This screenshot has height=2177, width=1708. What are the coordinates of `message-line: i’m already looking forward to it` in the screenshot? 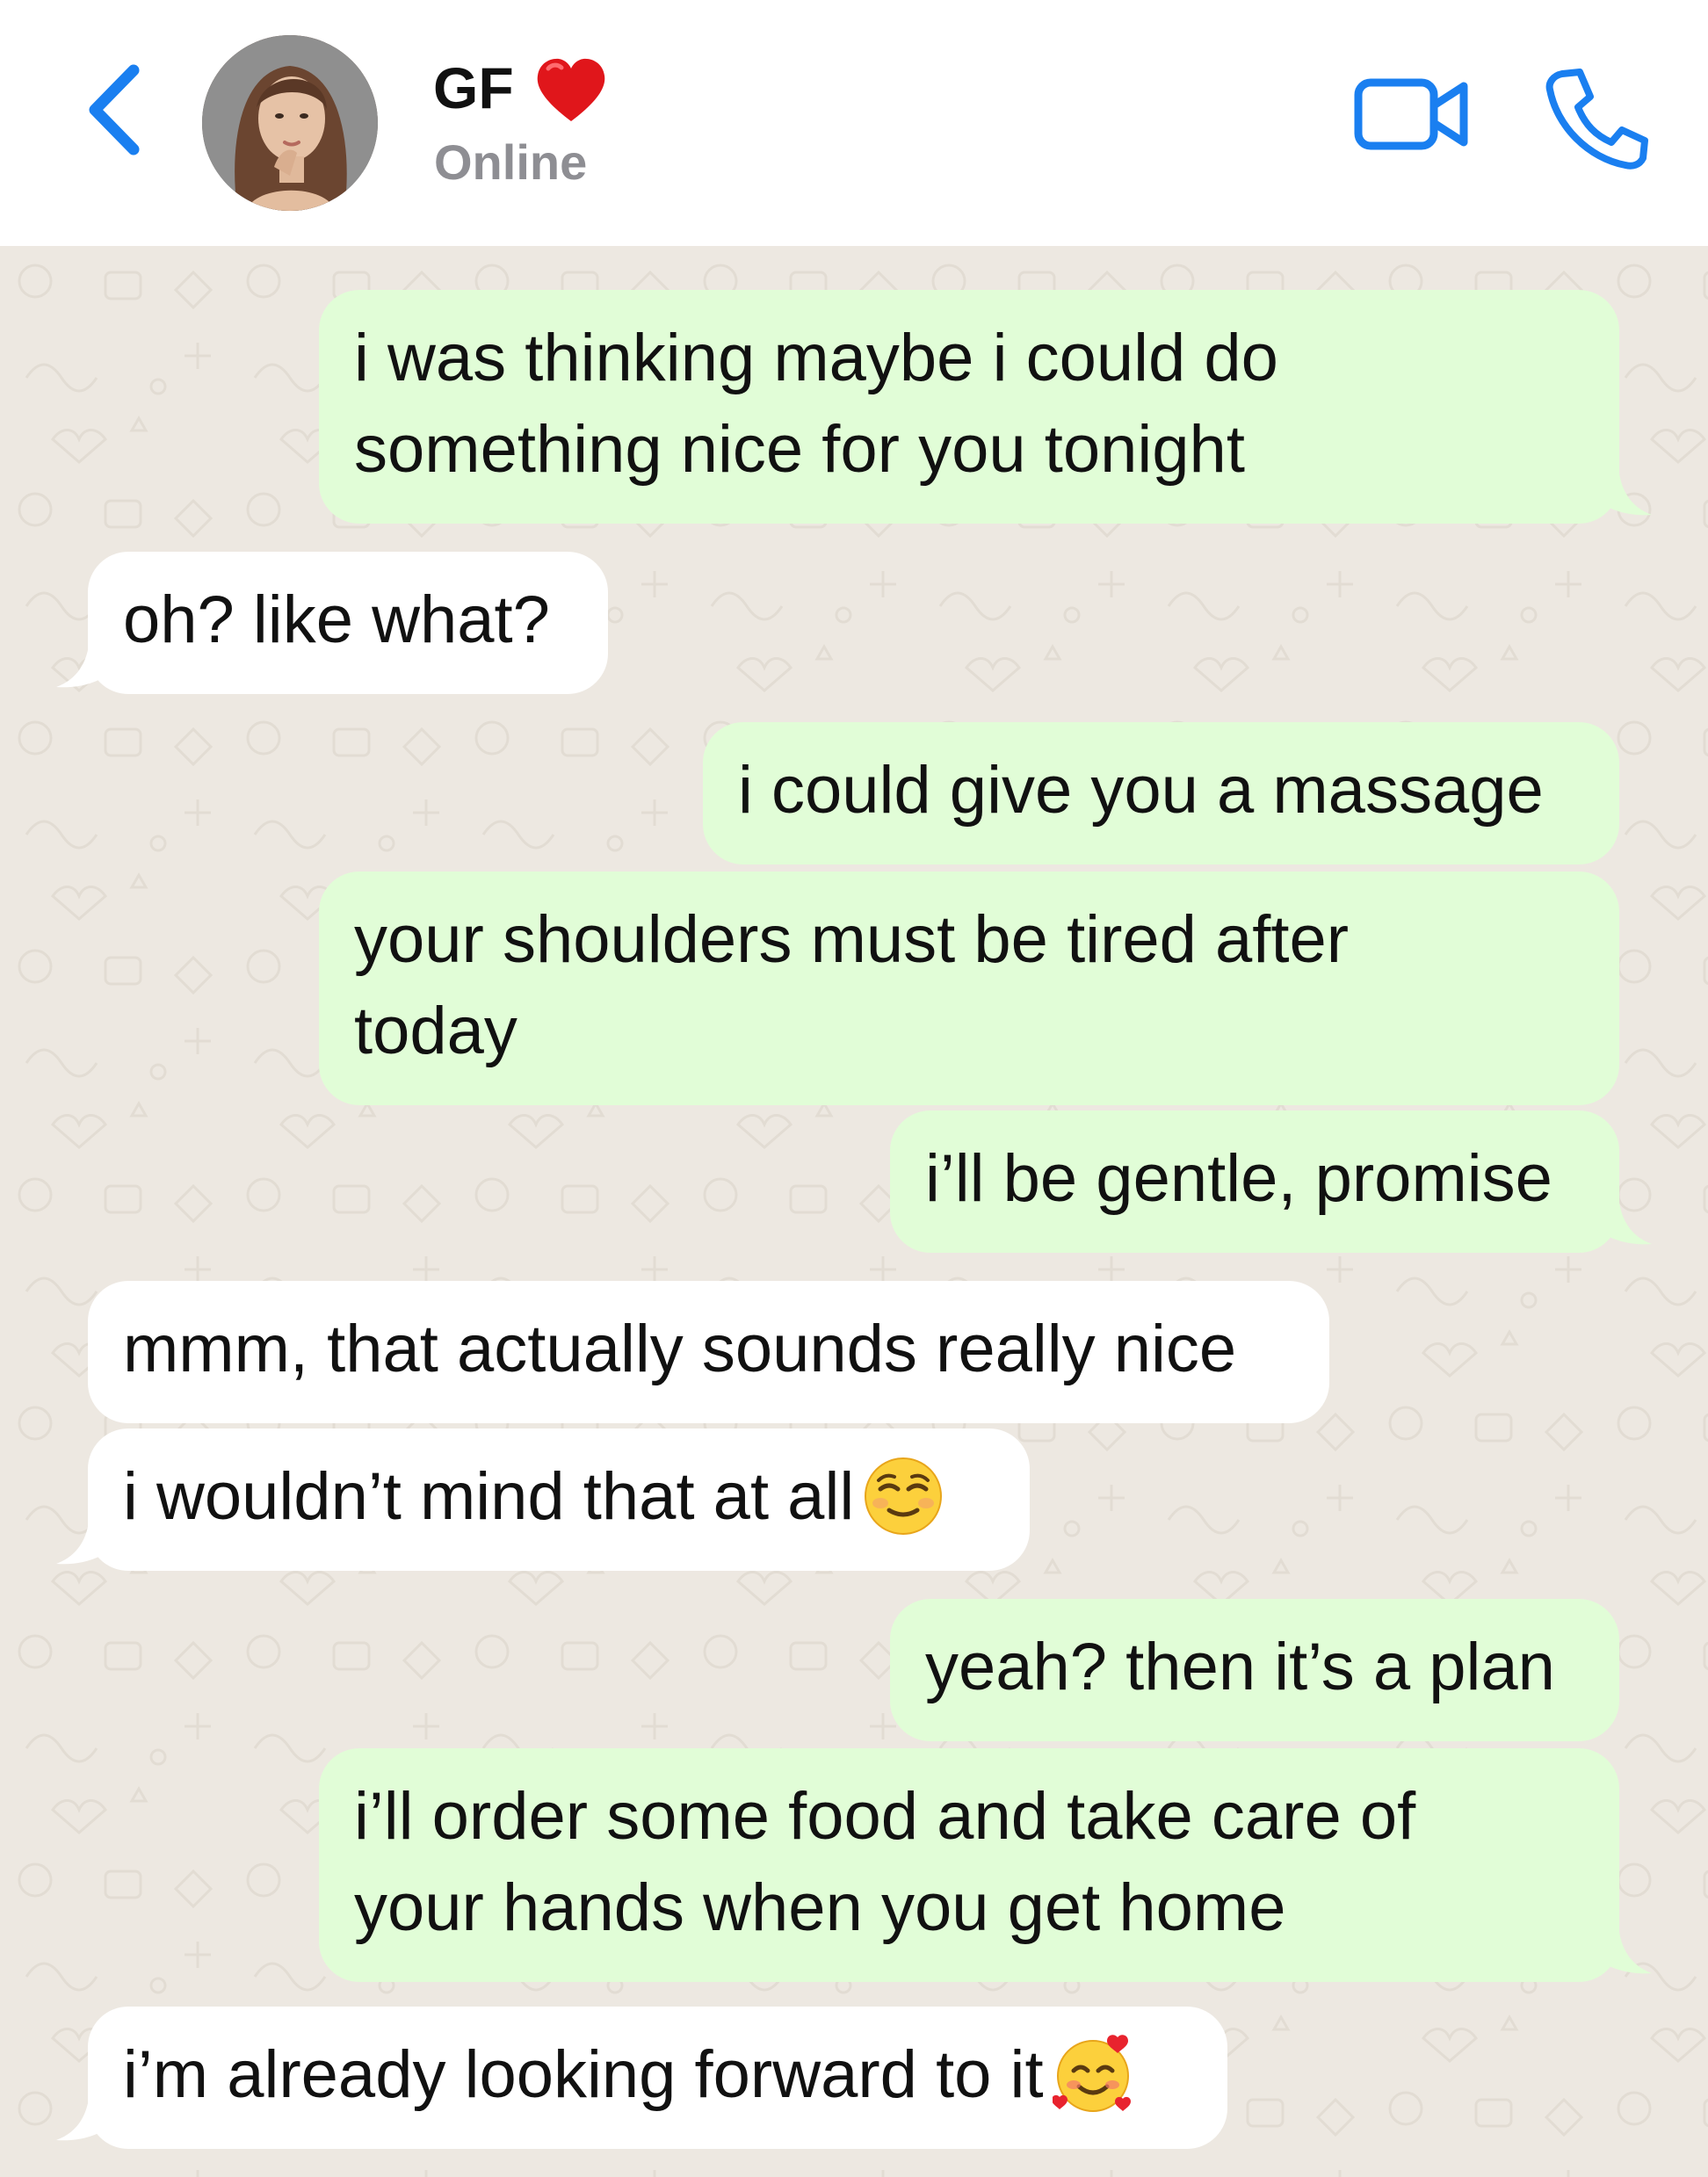 It's located at (657, 2075).